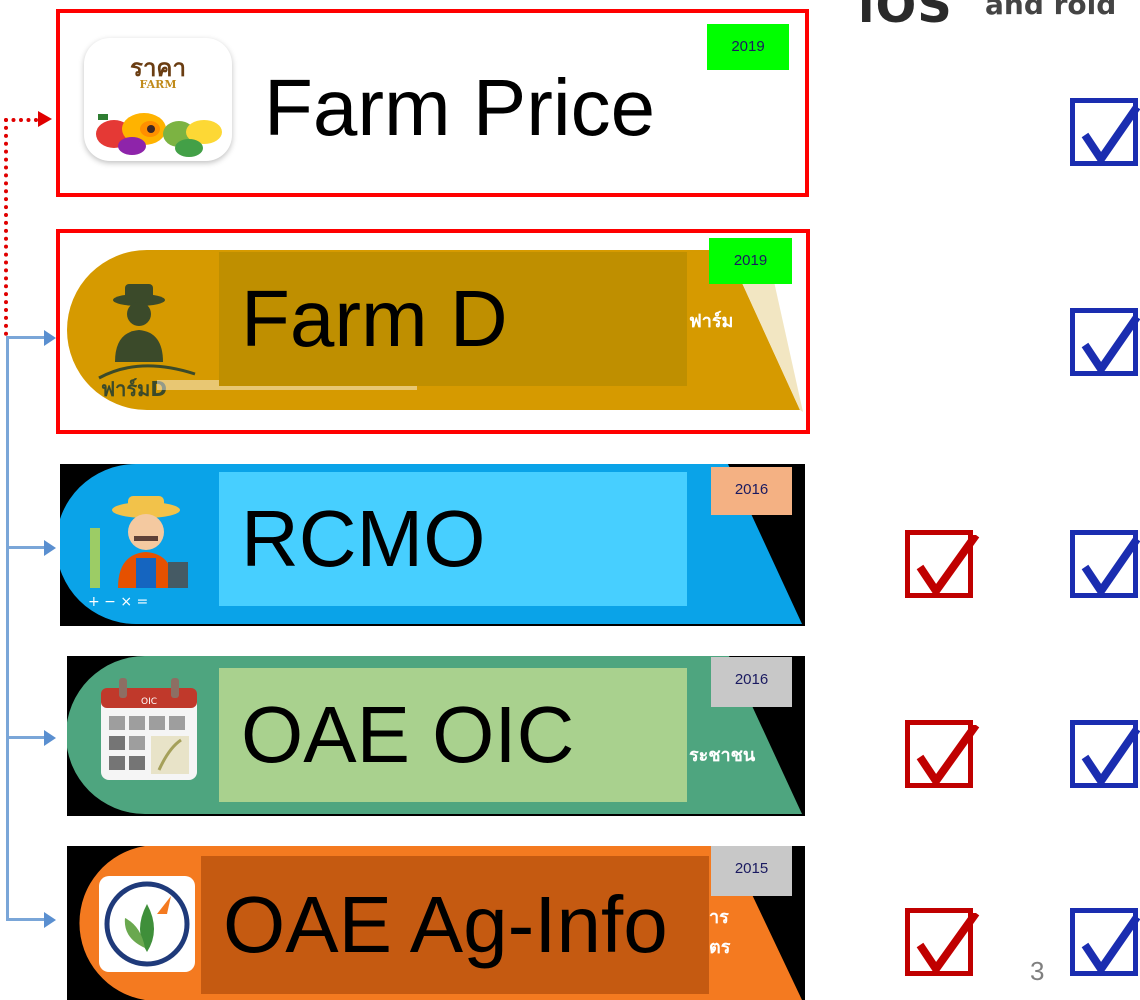  Describe the element at coordinates (45, 119) in the screenshot. I see `red-arrow-right-icon` at that location.